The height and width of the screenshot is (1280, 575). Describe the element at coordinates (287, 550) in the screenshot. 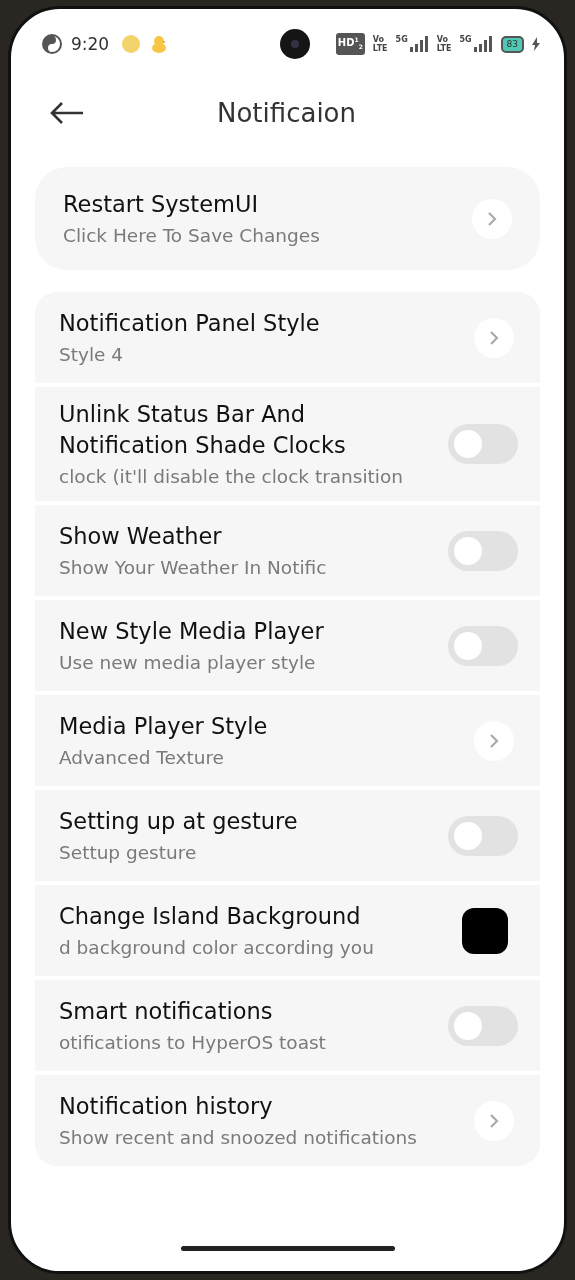

I see `setting-row: Show Weather Show Your Weather In Notific` at that location.